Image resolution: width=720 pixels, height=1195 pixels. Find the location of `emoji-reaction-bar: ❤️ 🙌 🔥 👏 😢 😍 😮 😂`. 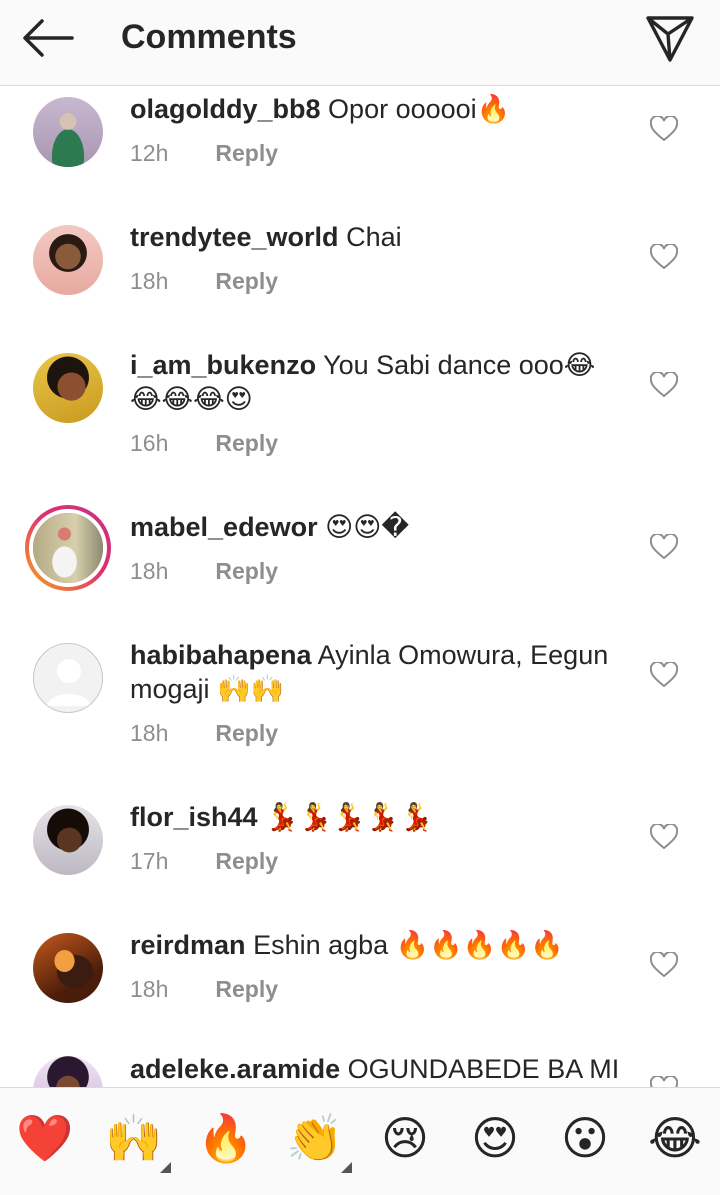

emoji-reaction-bar: ❤️ 🙌 🔥 👏 😢 😍 😮 😂 is located at coordinates (360, 1141).